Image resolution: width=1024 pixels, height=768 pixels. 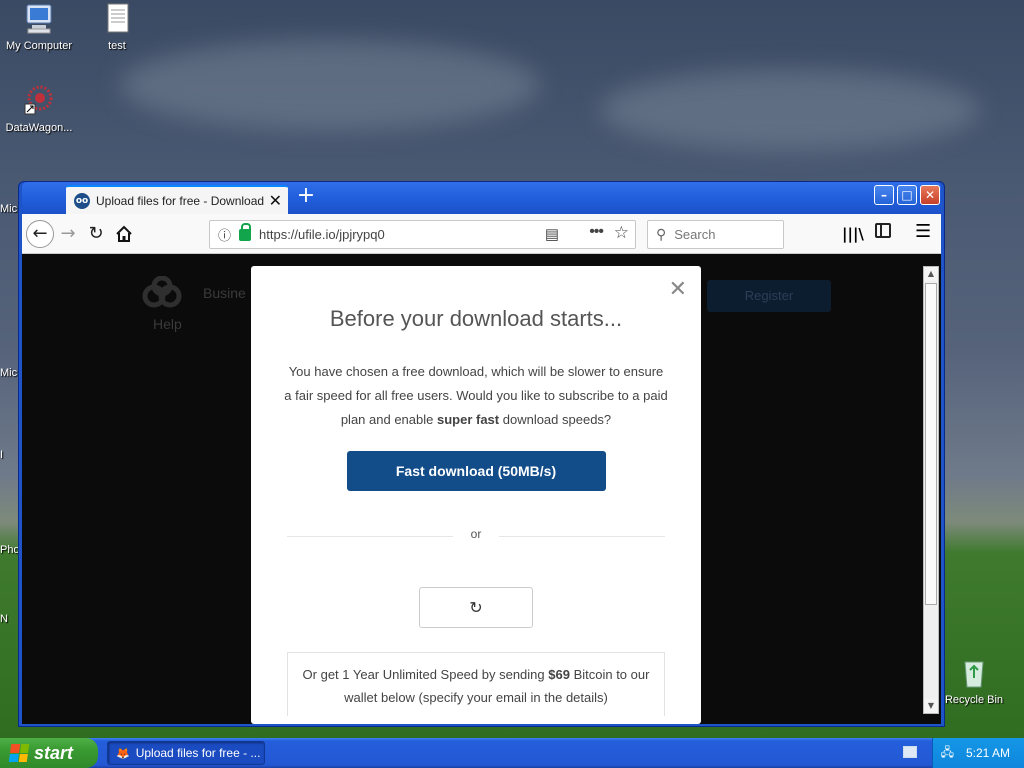 I want to click on home-button, so click(x=124, y=234).